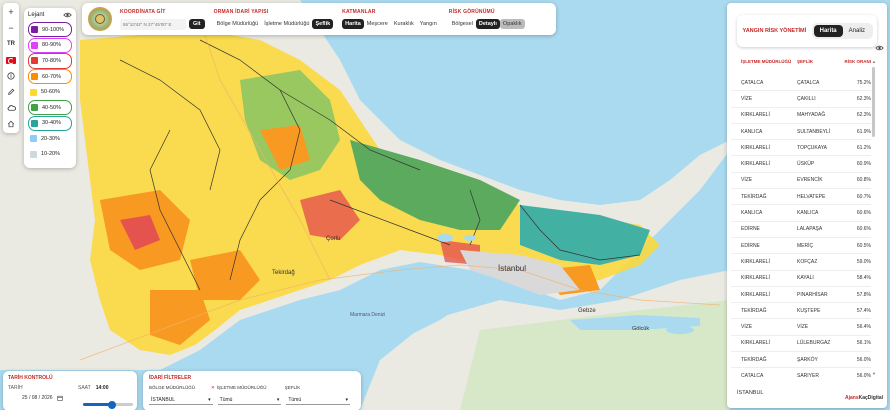 The height and width of the screenshot is (410, 890). I want to click on weather-button, so click(11, 108).